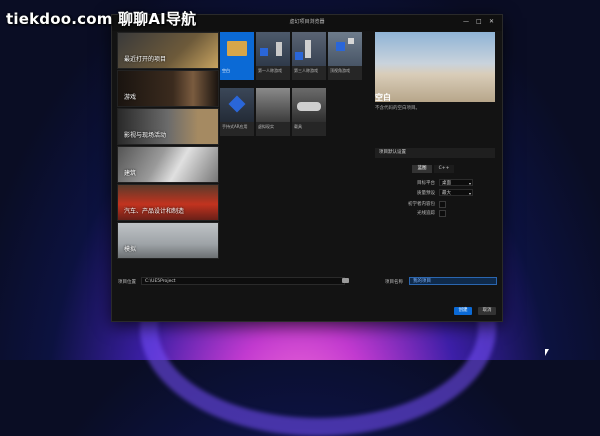  Describe the element at coordinates (309, 56) in the screenshot. I see `template-third-person: 第三人称游戏` at that location.